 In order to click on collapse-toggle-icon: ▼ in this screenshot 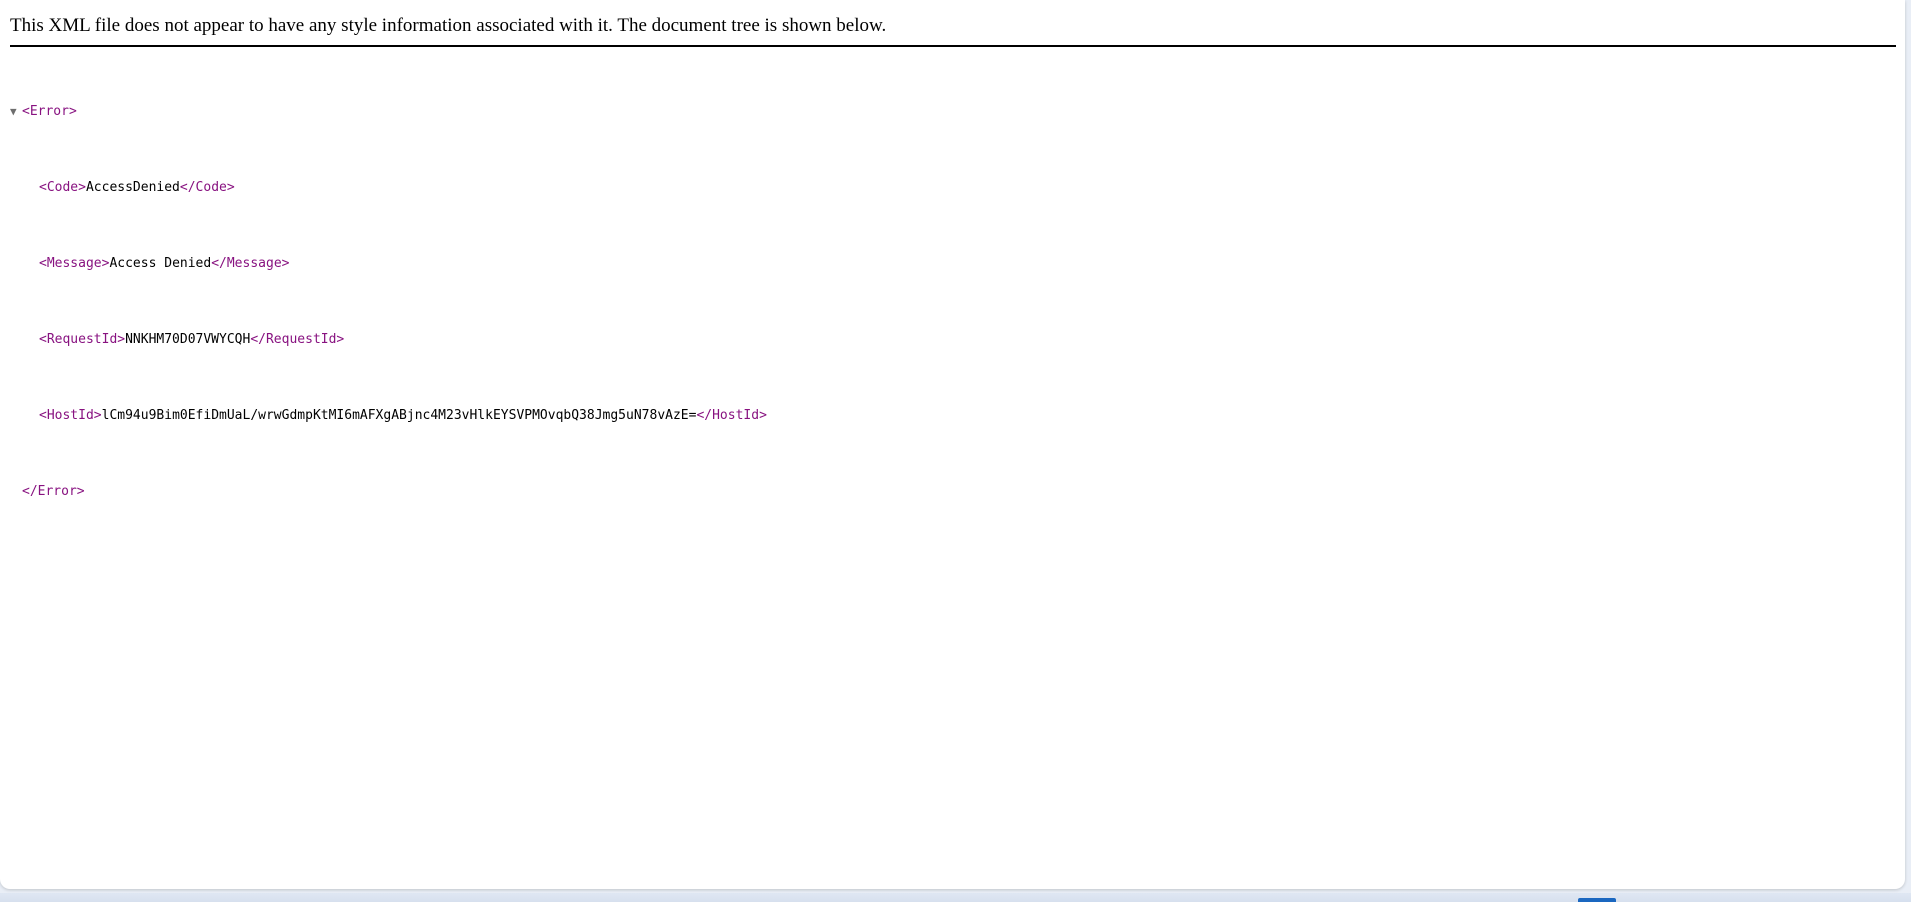, I will do `click(16, 111)`.